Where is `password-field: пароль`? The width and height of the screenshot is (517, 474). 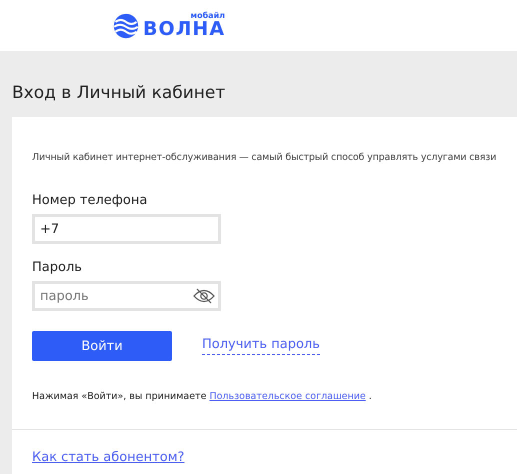 password-field: пароль is located at coordinates (126, 296).